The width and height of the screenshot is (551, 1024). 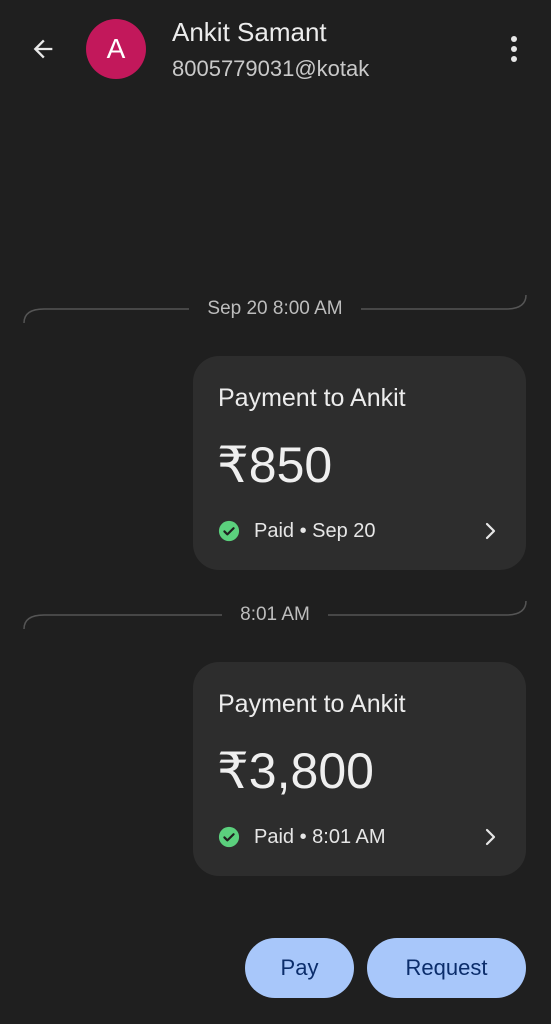 What do you see at coordinates (249, 32) in the screenshot?
I see `contact-name: Ankit Samant` at bounding box center [249, 32].